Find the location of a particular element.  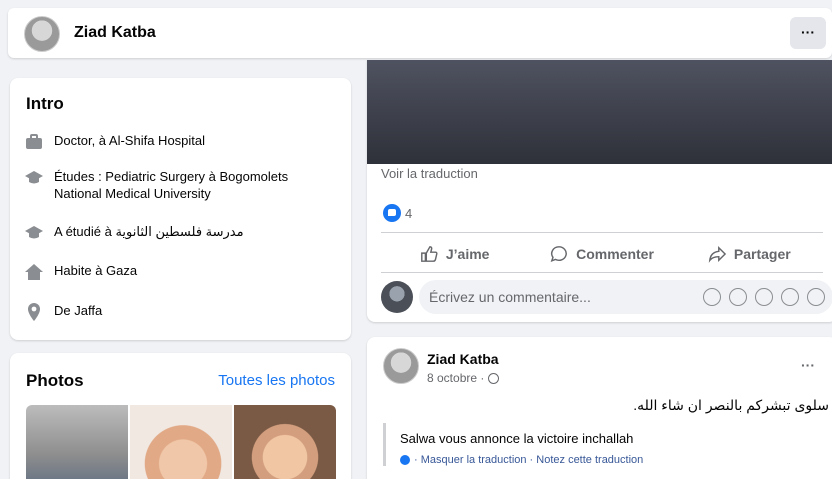

comment-tools is located at coordinates (764, 297).